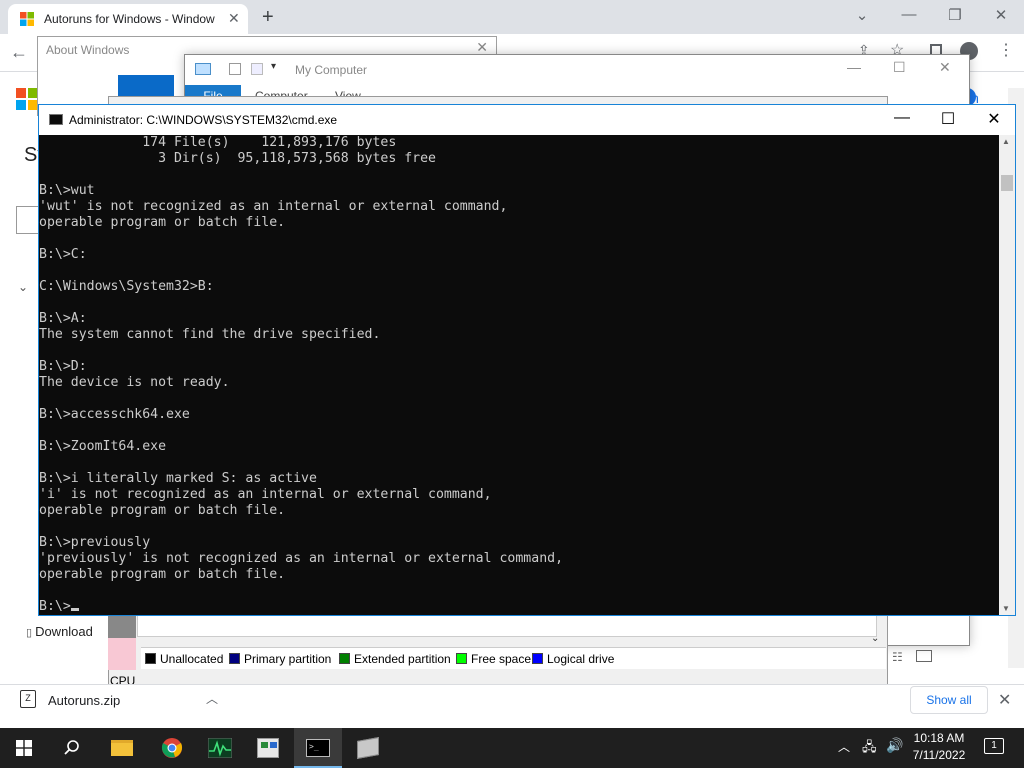  I want to click on legend-item-extended: Extended partition, so click(395, 659).